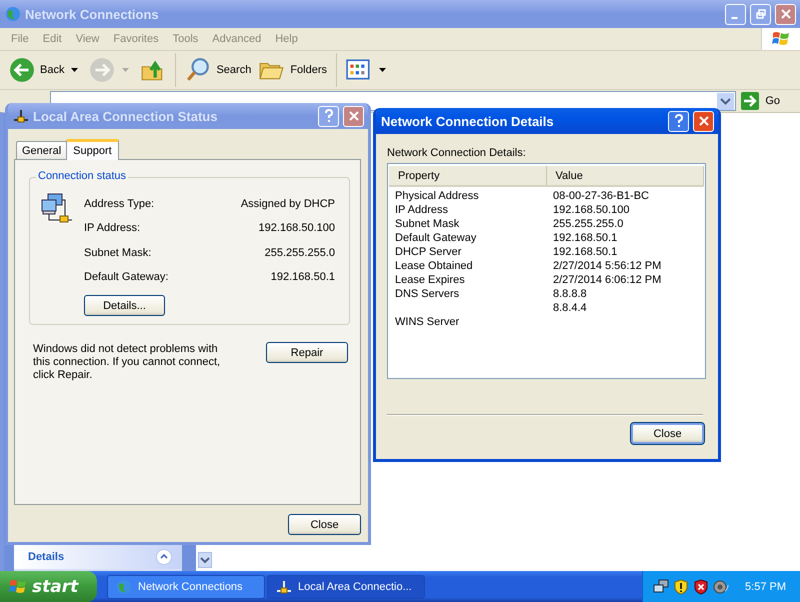 This screenshot has width=800, height=602. I want to click on collapse-icon, so click(164, 557).